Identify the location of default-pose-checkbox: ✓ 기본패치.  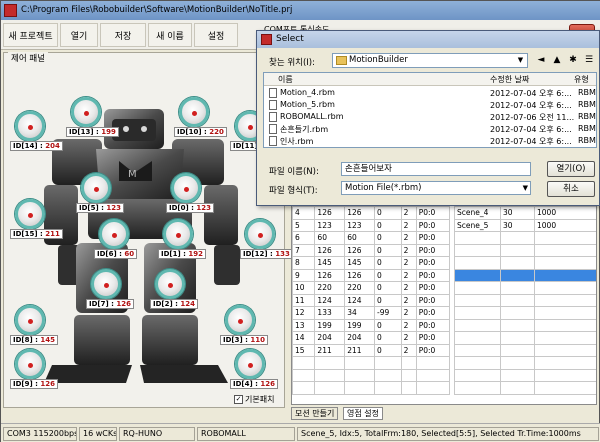
(254, 399).